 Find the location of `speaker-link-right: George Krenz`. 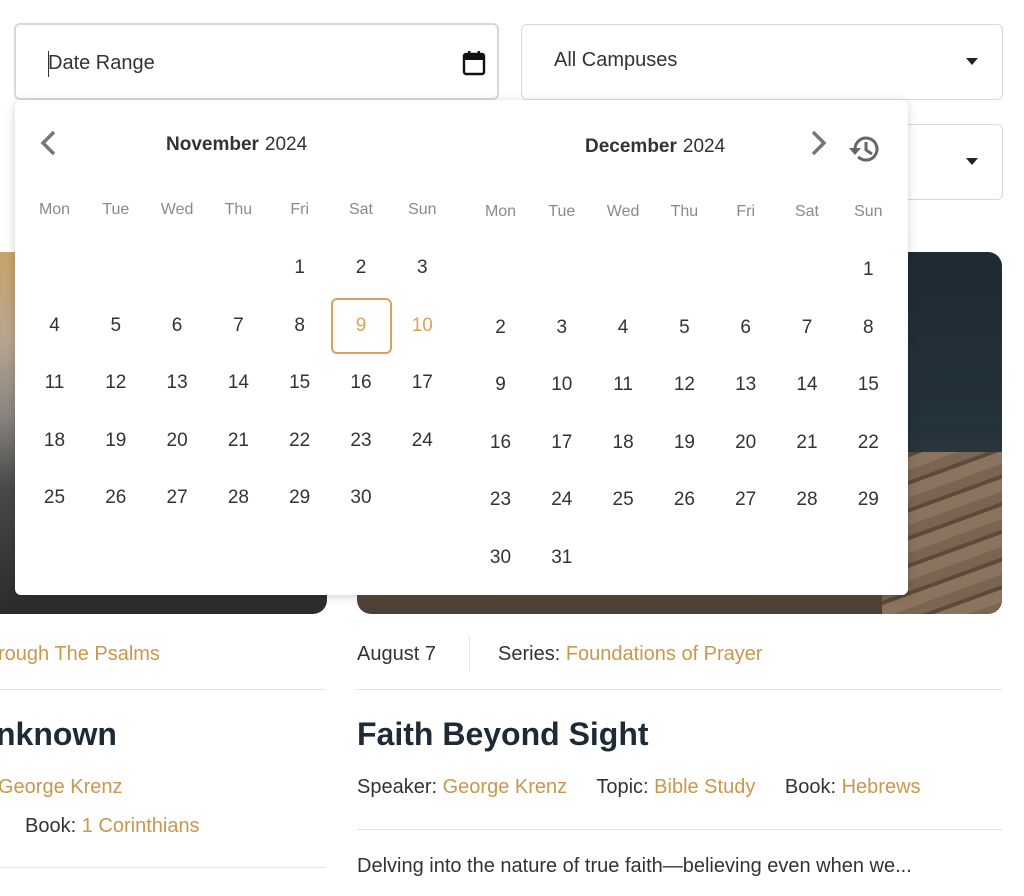

speaker-link-right: George Krenz is located at coordinates (505, 787).